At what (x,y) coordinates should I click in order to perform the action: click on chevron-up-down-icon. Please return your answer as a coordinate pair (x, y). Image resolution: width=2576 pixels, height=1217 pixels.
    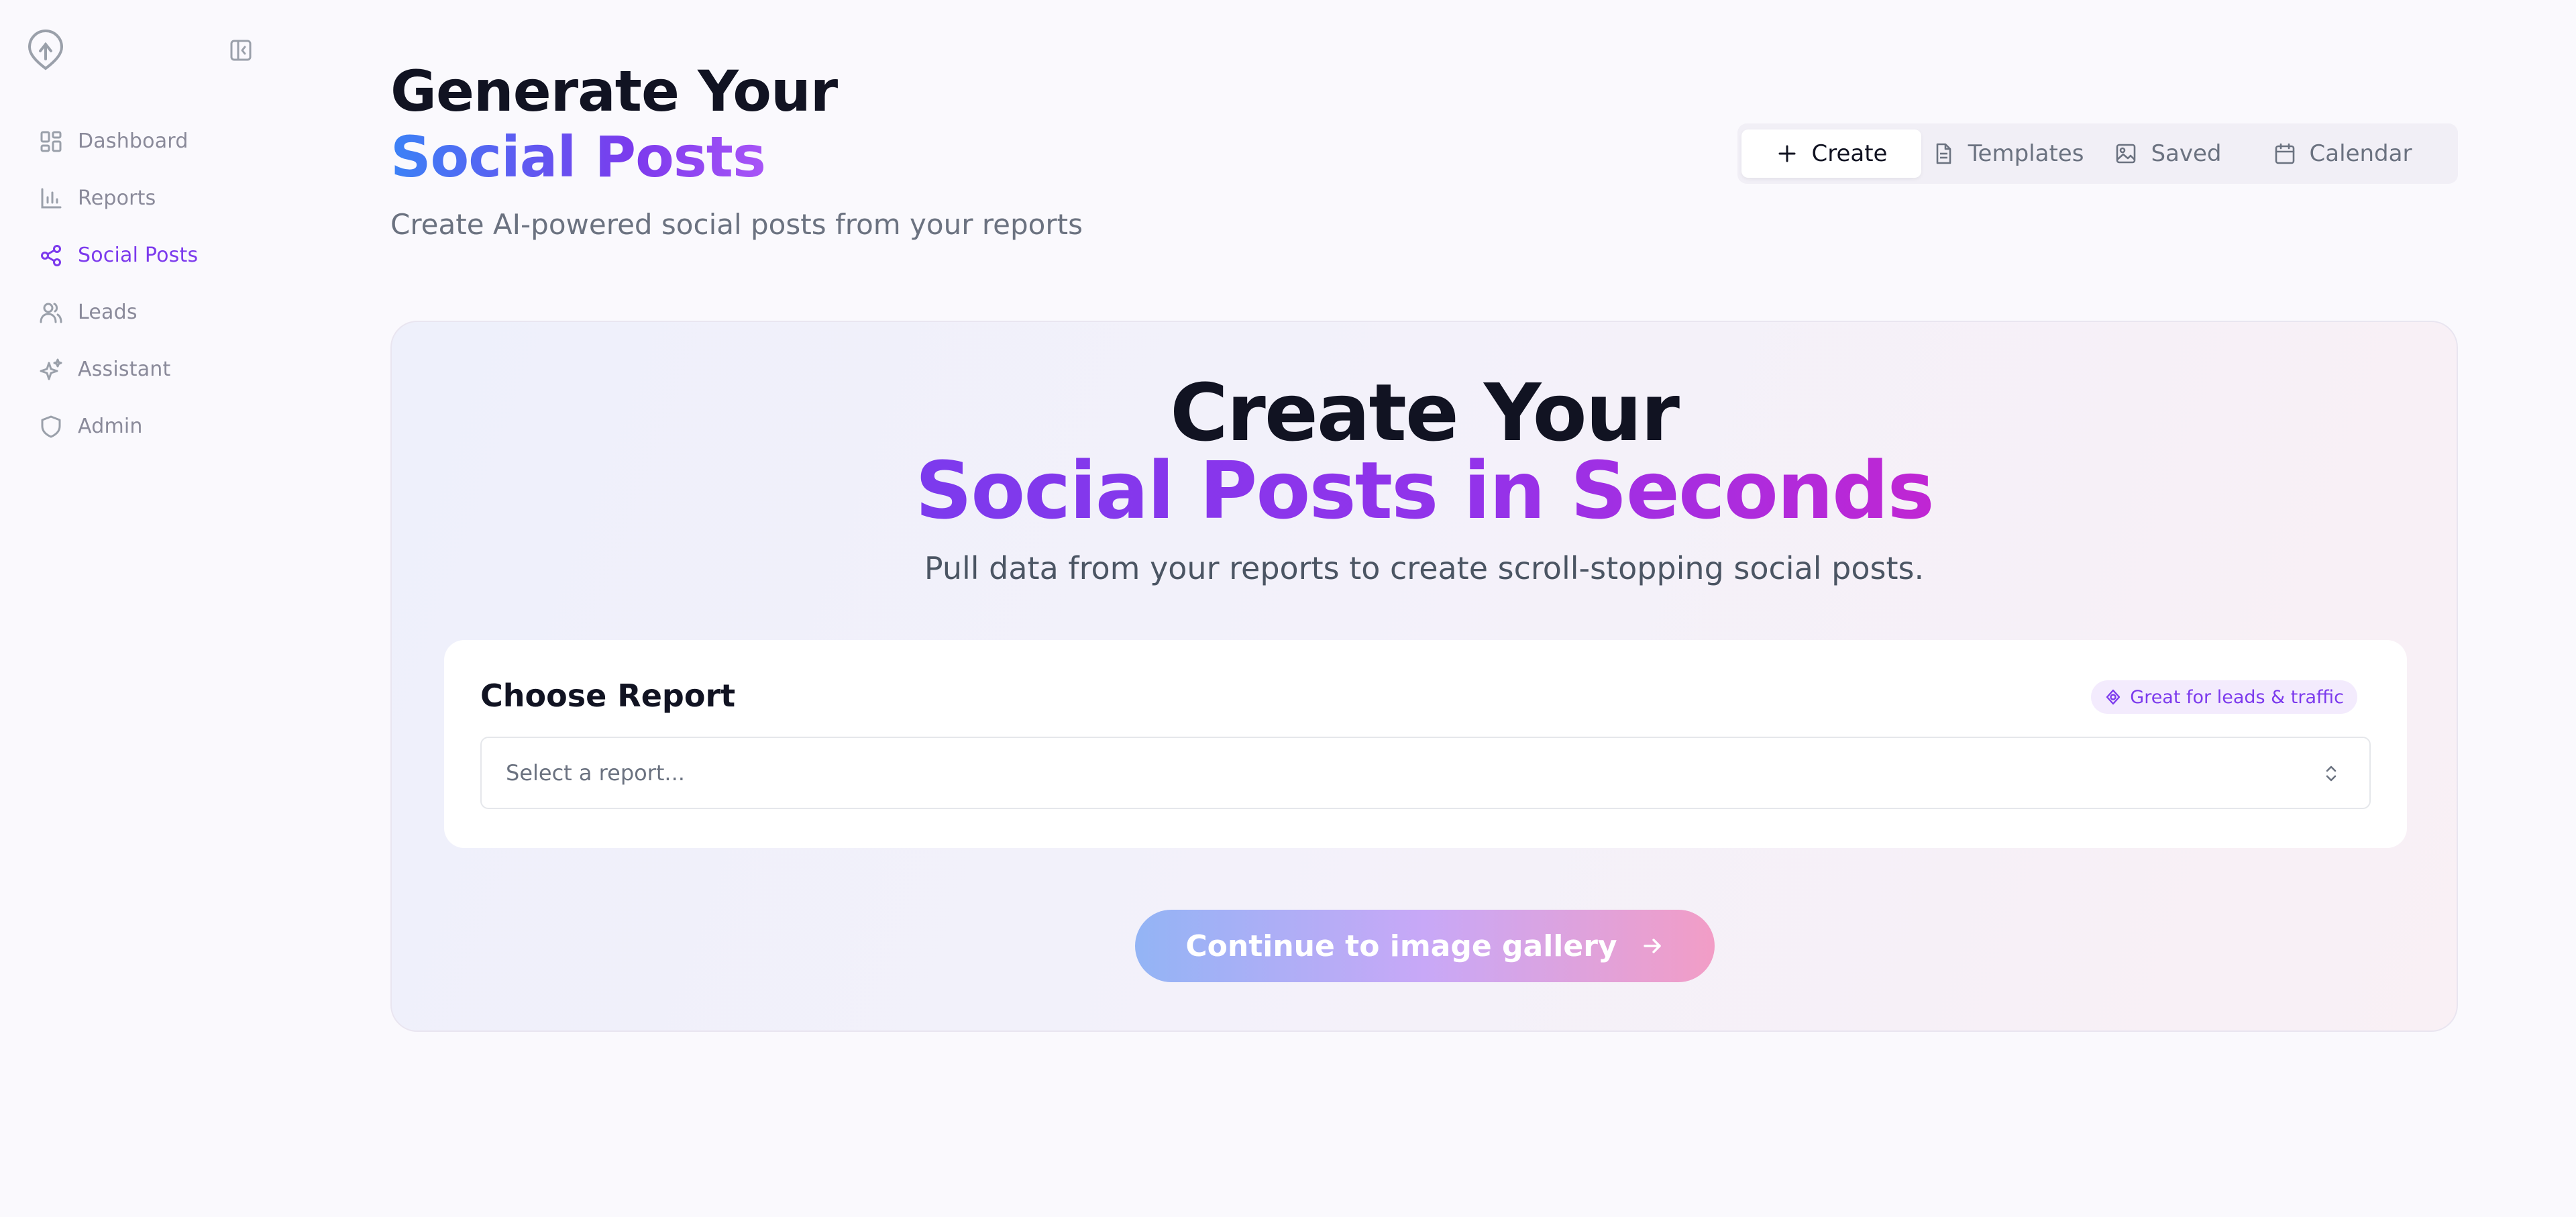
    Looking at the image, I should click on (2331, 773).